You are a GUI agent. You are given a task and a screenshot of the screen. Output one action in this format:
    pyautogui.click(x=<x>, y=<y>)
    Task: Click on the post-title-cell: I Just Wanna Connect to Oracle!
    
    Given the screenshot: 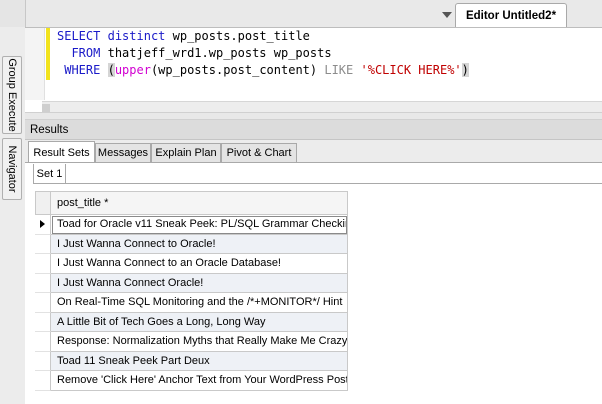 What is the action you would take?
    pyautogui.click(x=199, y=244)
    